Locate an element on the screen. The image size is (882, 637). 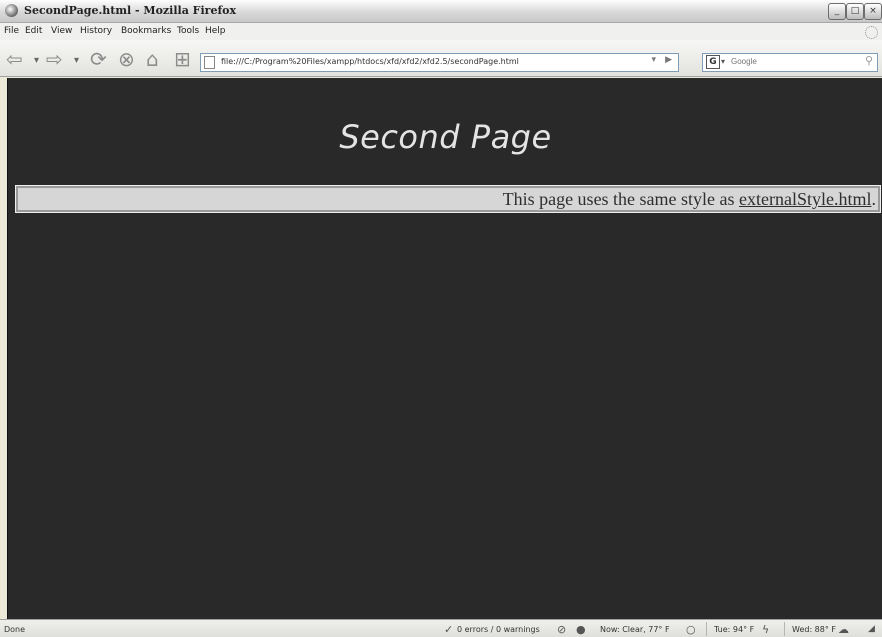
thunderstorm-icon: ϟ is located at coordinates (766, 629).